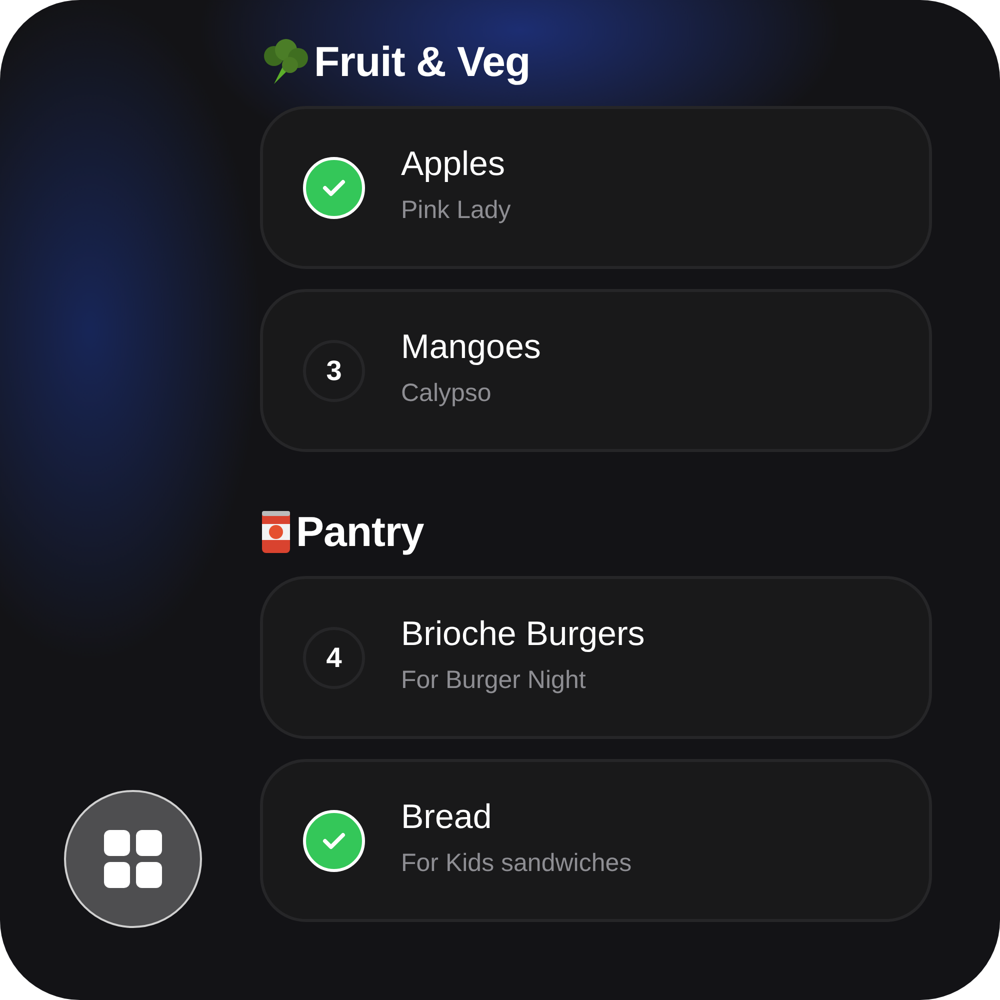 This screenshot has width=1000, height=1000. What do you see at coordinates (516, 863) in the screenshot?
I see `item-note: For Kids sandwiches` at bounding box center [516, 863].